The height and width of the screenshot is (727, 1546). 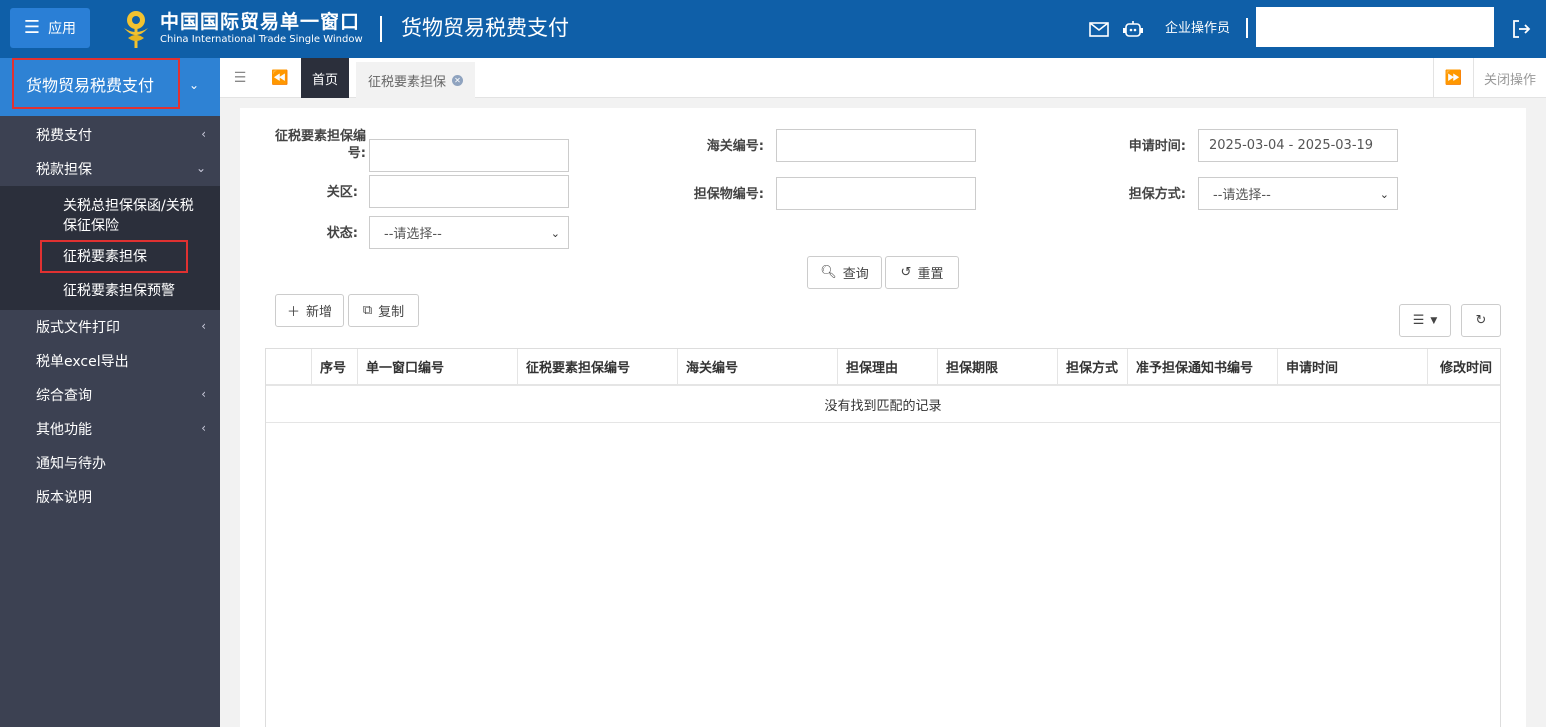 What do you see at coordinates (458, 80) in the screenshot?
I see `close-icon: ✕` at bounding box center [458, 80].